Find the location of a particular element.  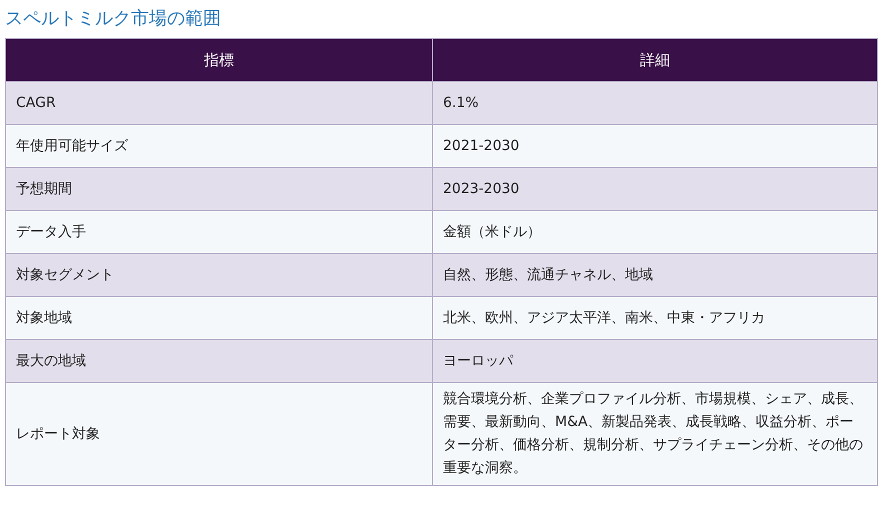

table-cell: 北米、欧州、アジア太平洋、南米、中東・アフリカ is located at coordinates (655, 318).